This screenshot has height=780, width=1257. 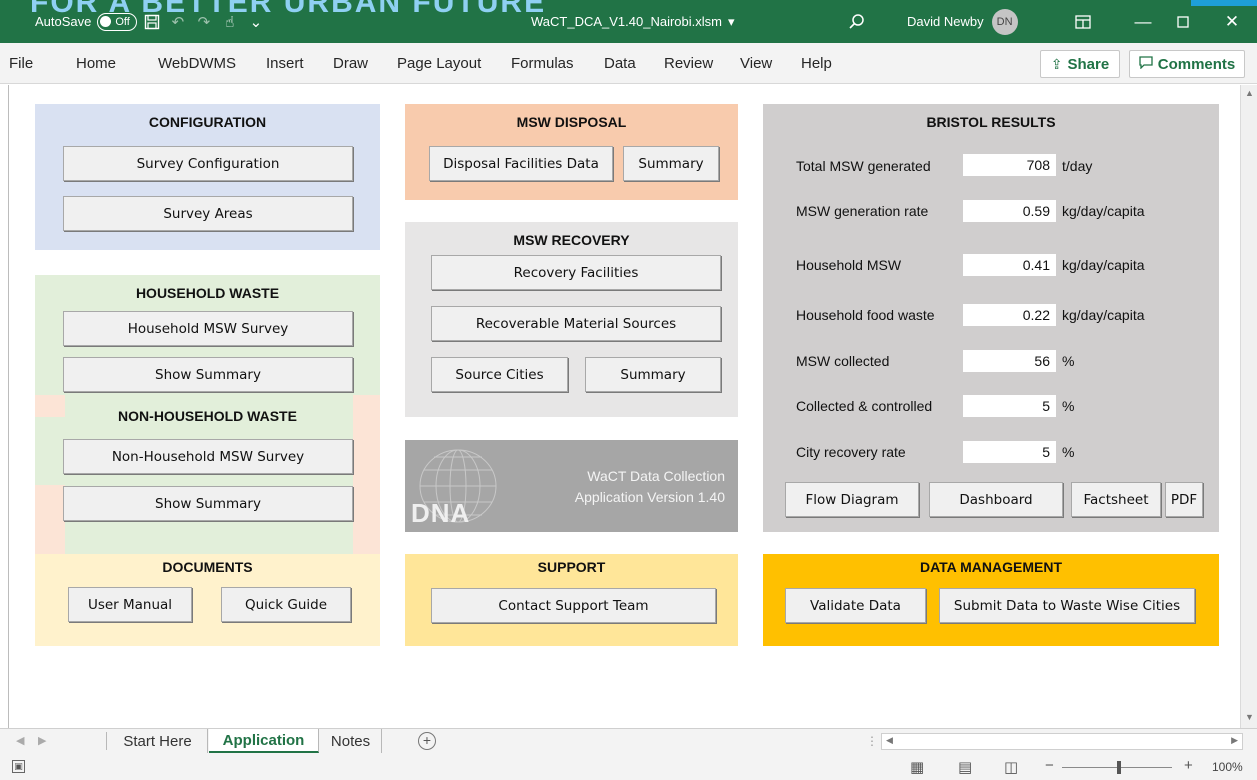 What do you see at coordinates (1249, 717) in the screenshot?
I see `scroll-down-icon: ▼` at bounding box center [1249, 717].